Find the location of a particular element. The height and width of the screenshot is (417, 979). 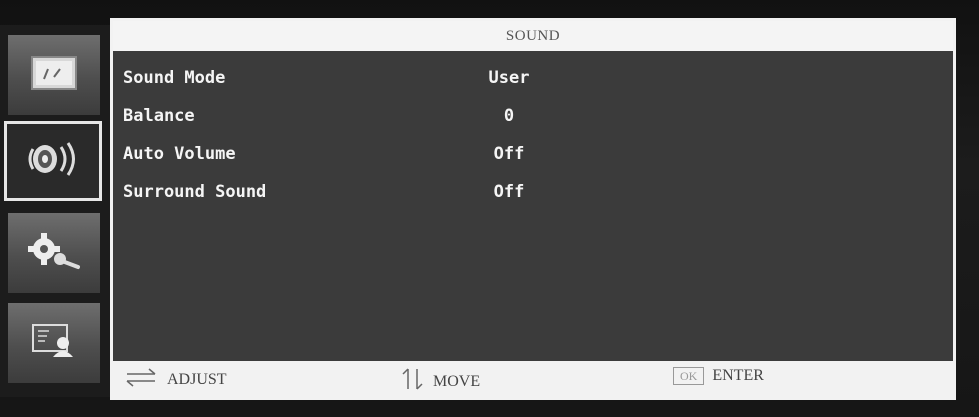

screen-person-icon is located at coordinates (54, 343).